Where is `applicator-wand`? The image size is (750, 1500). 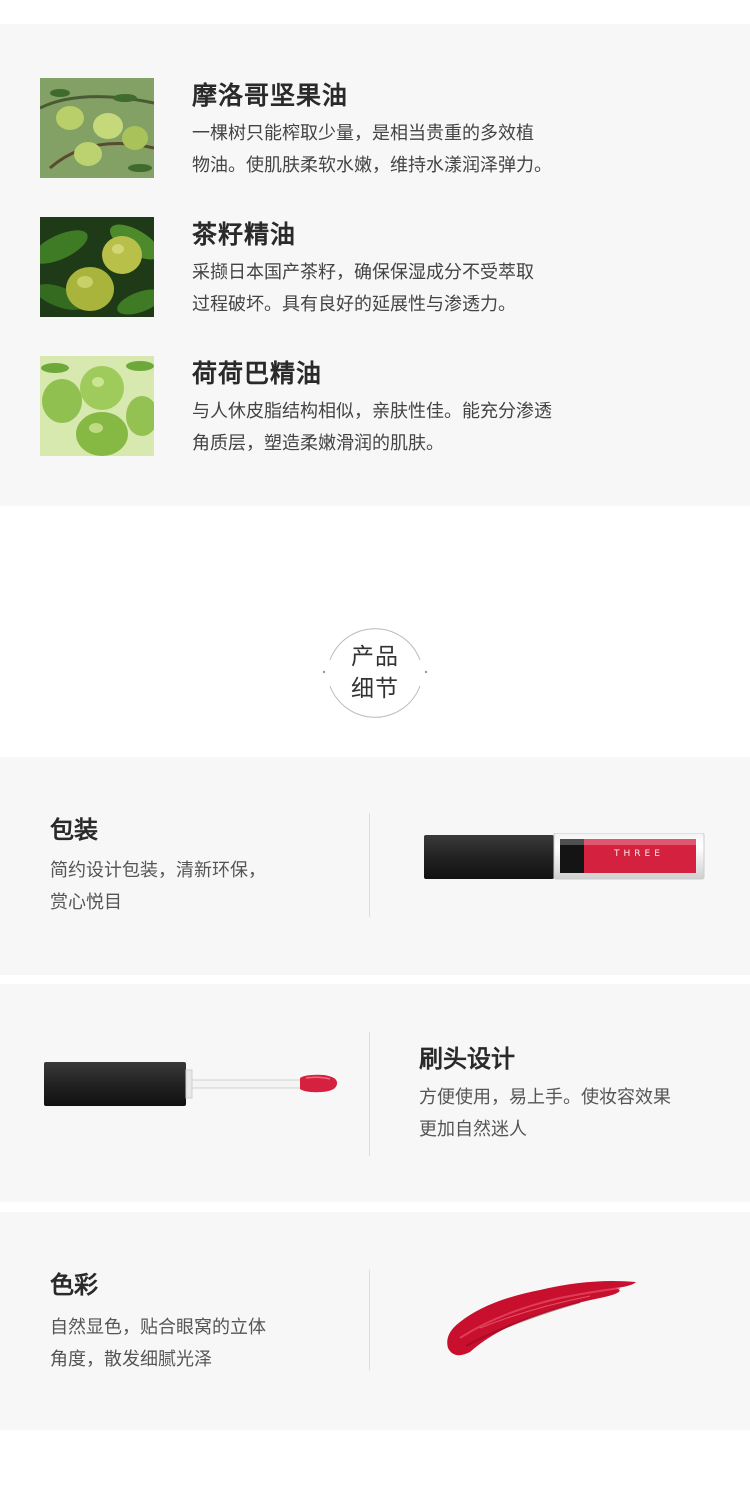 applicator-wand is located at coordinates (192, 1084).